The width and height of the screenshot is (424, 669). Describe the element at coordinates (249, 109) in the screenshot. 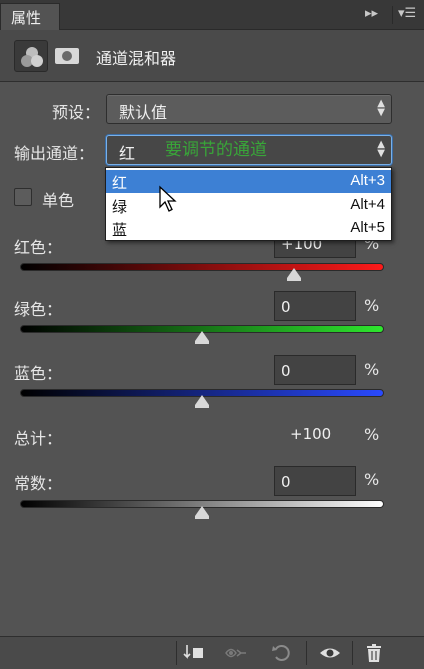

I see `preset-select: 默认值 ▲ ▼` at that location.